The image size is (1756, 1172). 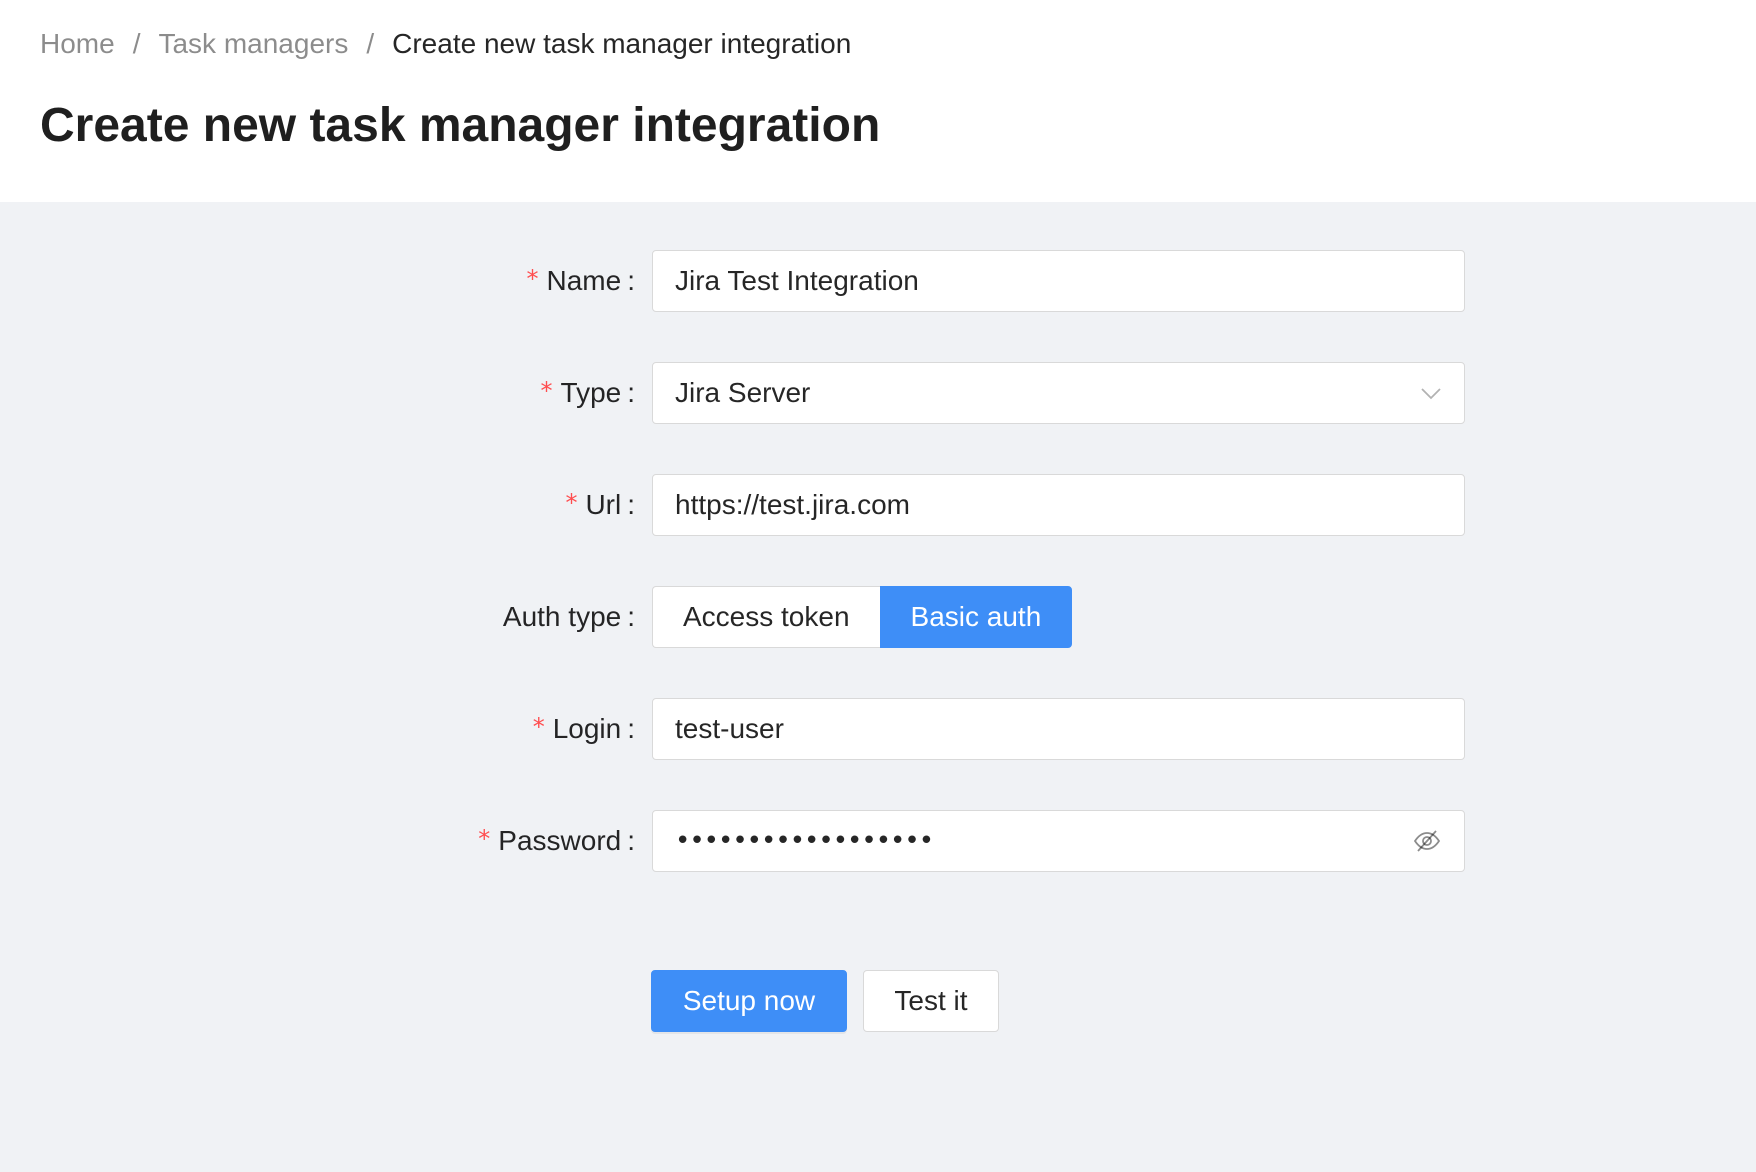 What do you see at coordinates (584, 280) in the screenshot?
I see `name-label-text: Name` at bounding box center [584, 280].